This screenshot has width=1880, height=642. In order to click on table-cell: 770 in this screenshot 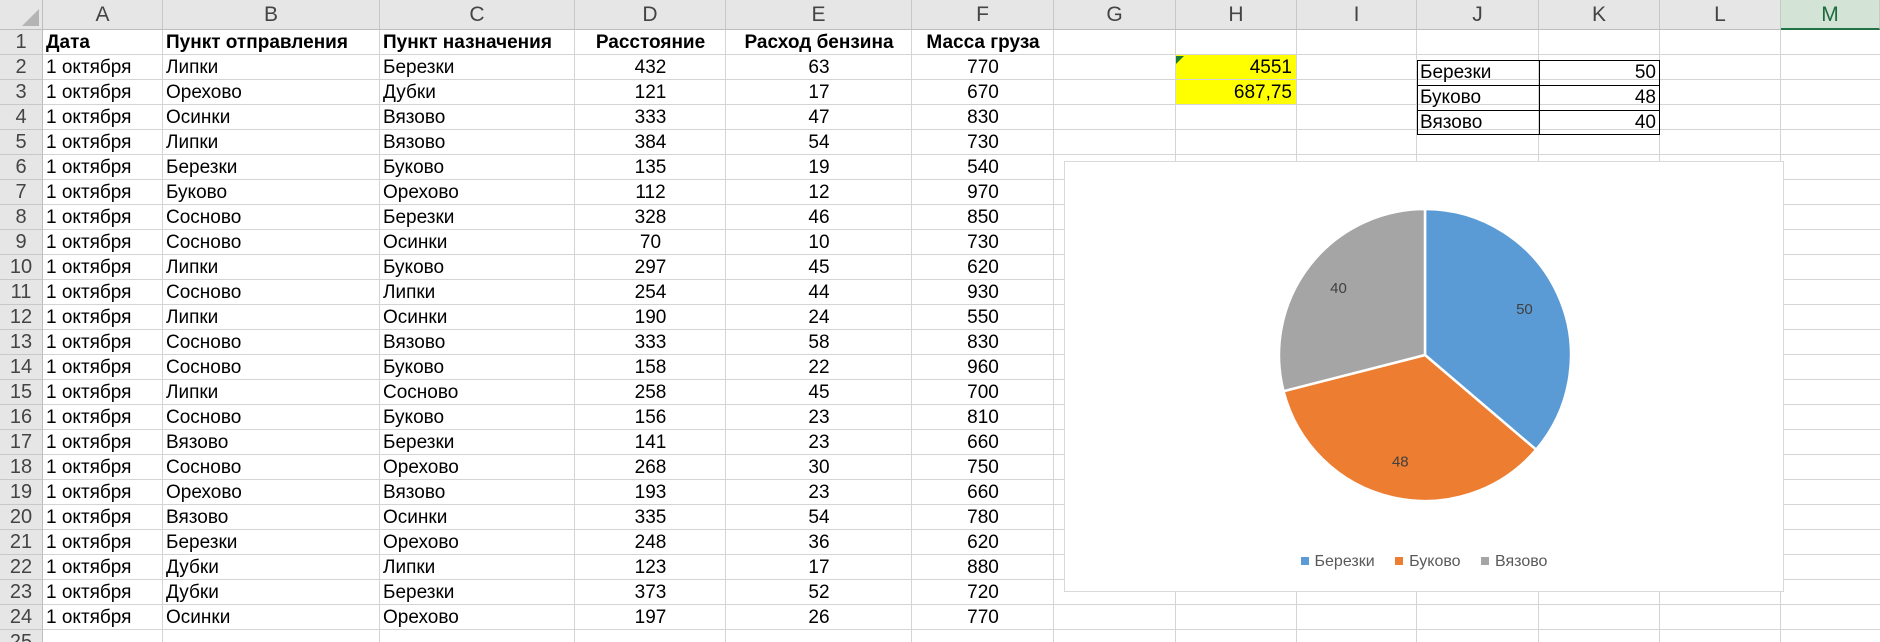, I will do `click(983, 67)`.